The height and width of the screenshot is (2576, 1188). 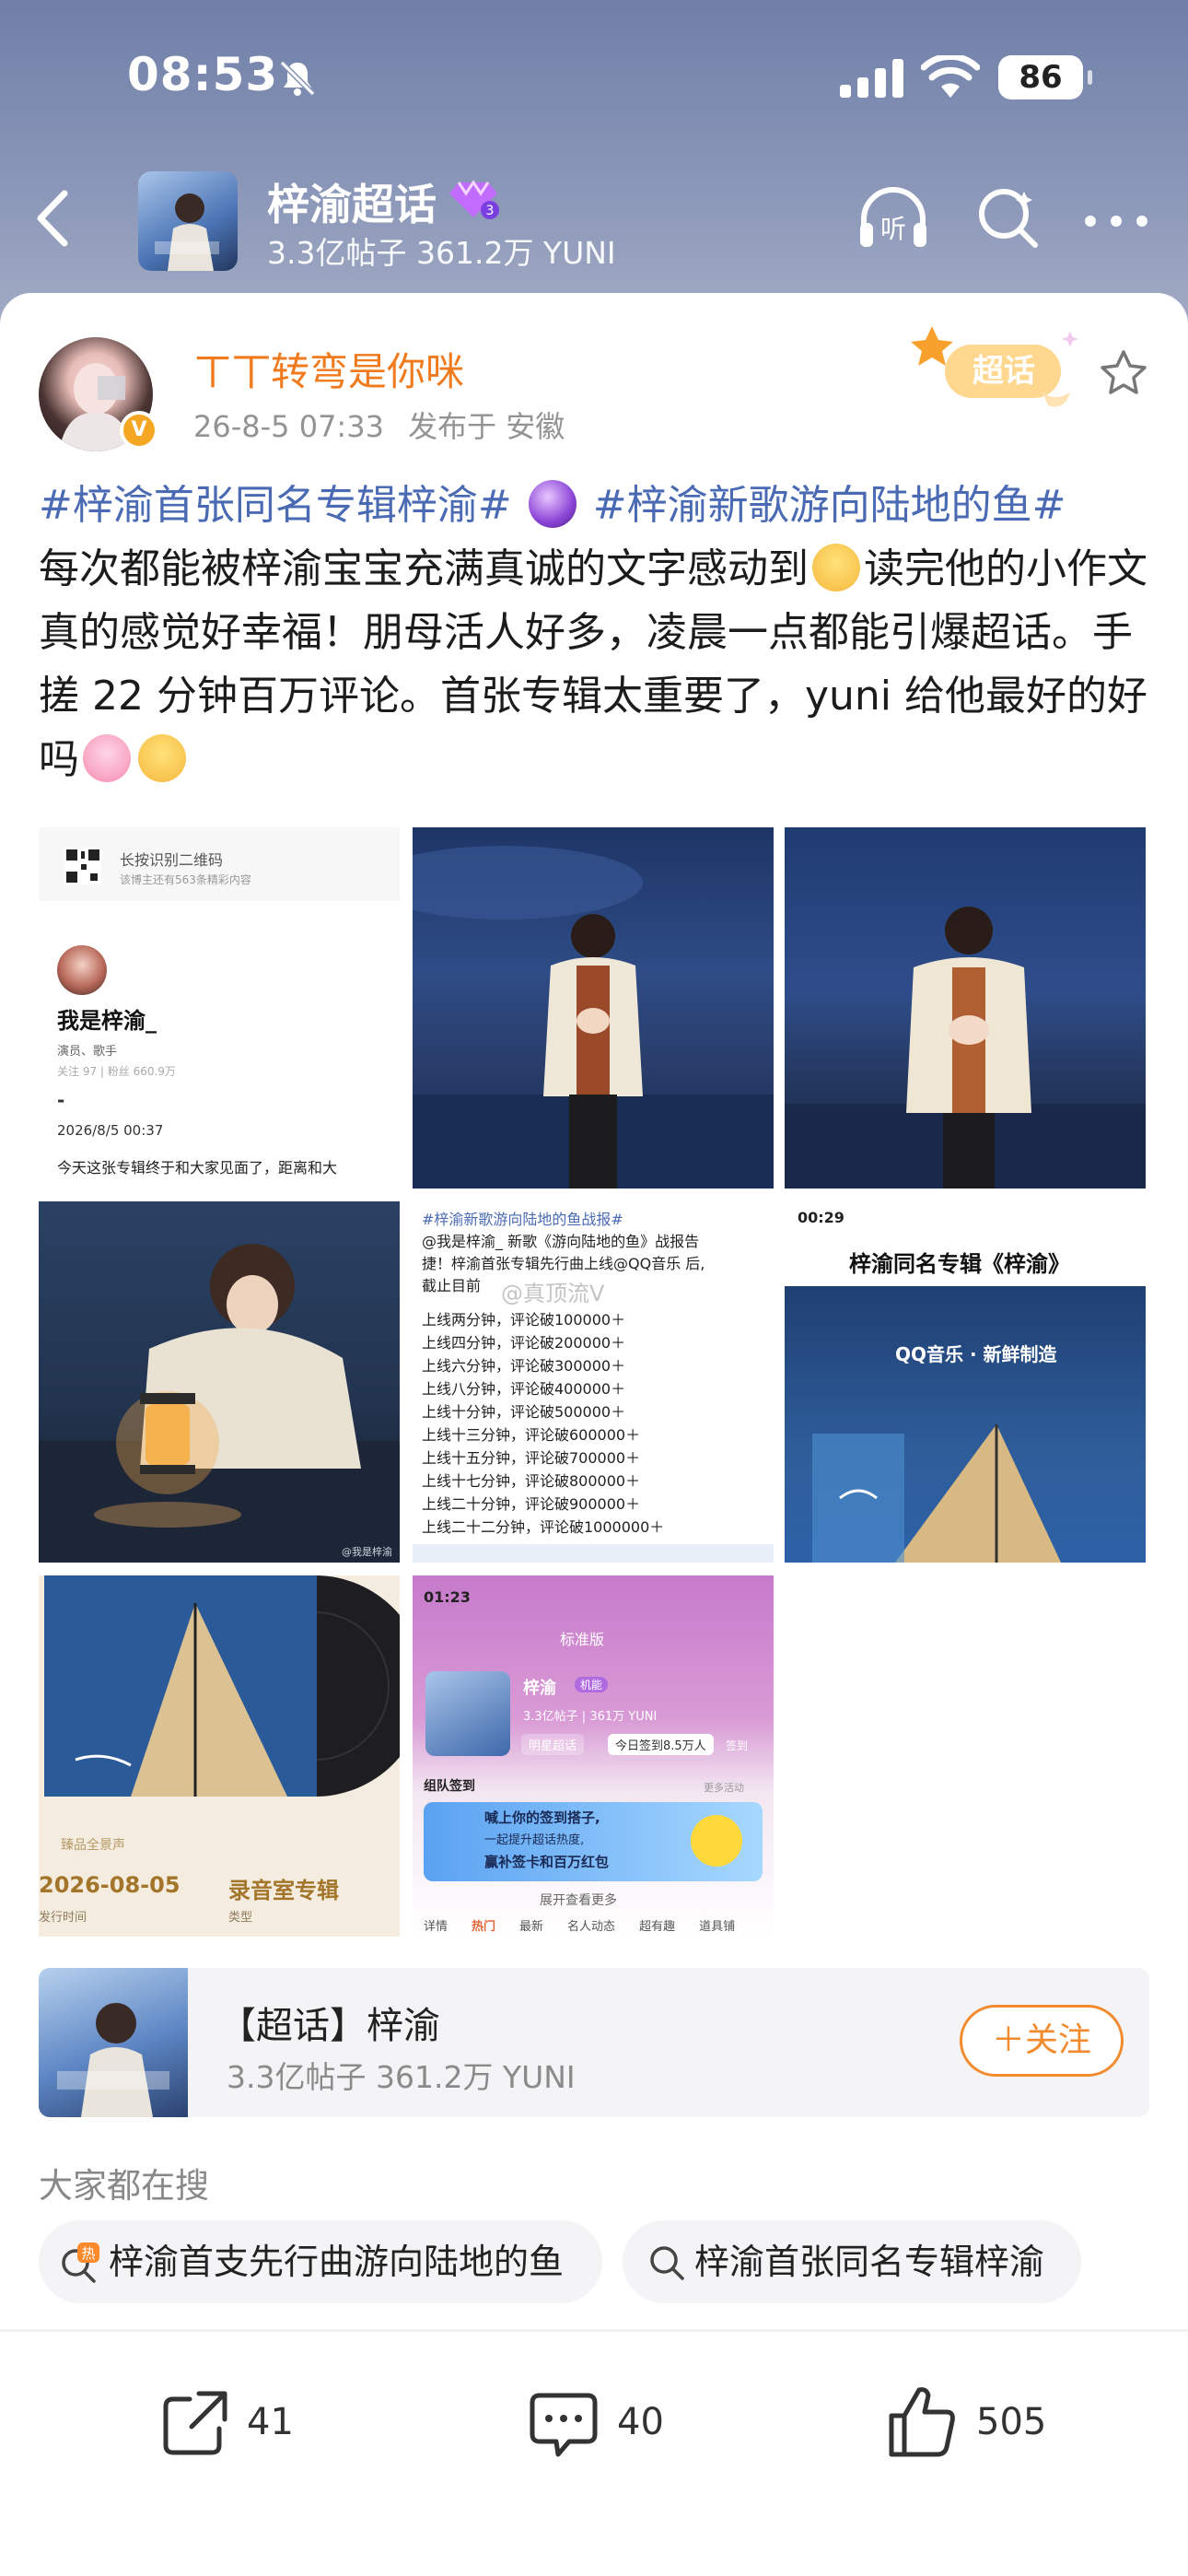 What do you see at coordinates (552, 504) in the screenshot?
I see `crystal-ball-emoji-icon` at bounding box center [552, 504].